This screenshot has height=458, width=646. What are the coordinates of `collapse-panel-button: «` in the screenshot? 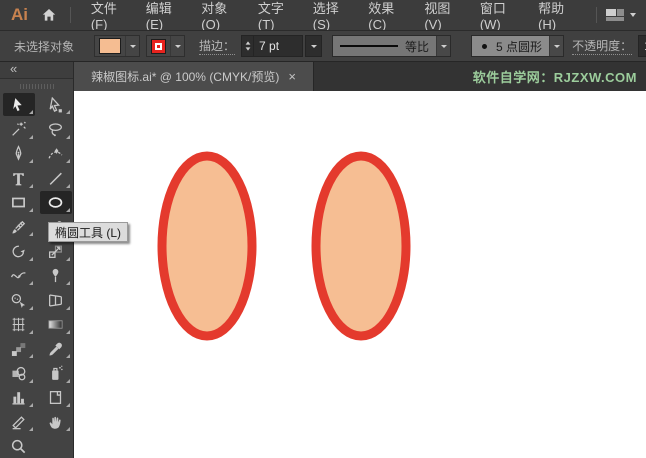 It's located at (36, 70).